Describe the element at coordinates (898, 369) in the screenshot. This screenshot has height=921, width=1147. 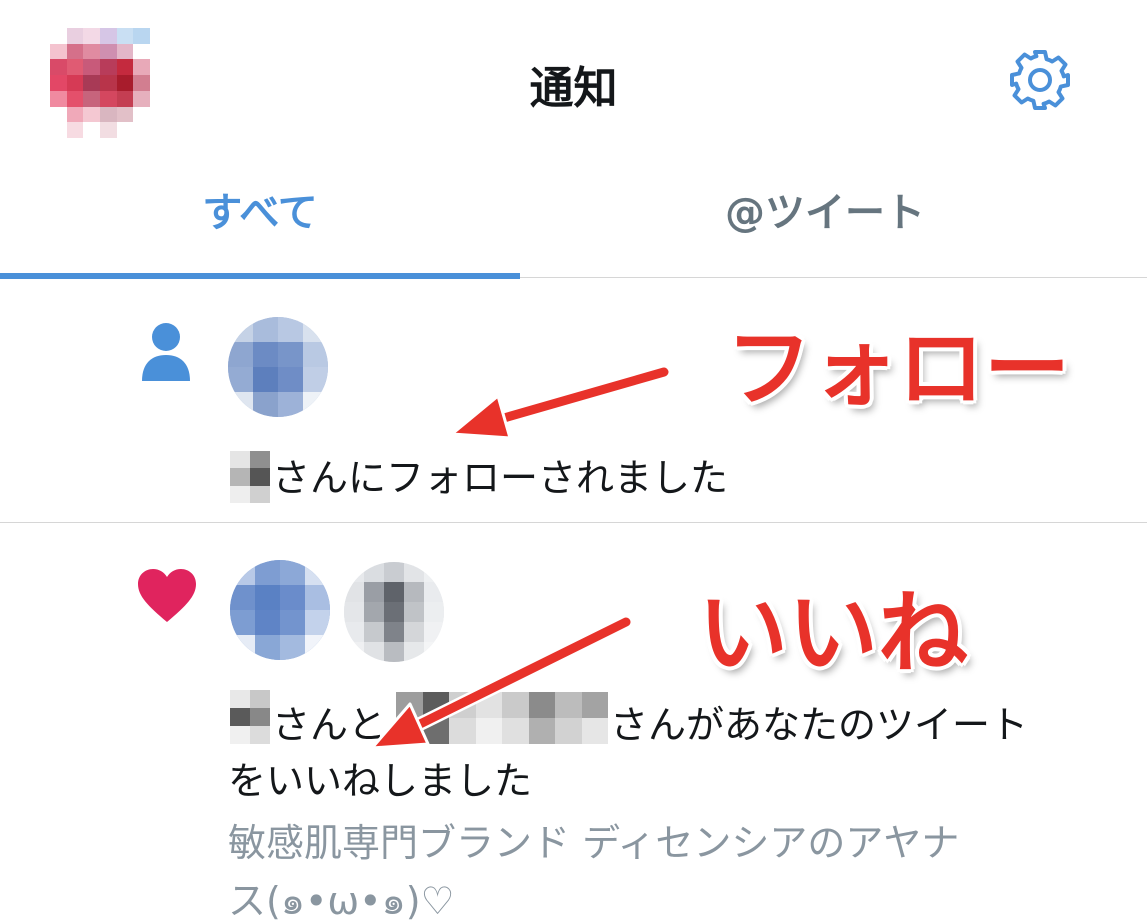
I see `annotation-follow: フォロー` at that location.